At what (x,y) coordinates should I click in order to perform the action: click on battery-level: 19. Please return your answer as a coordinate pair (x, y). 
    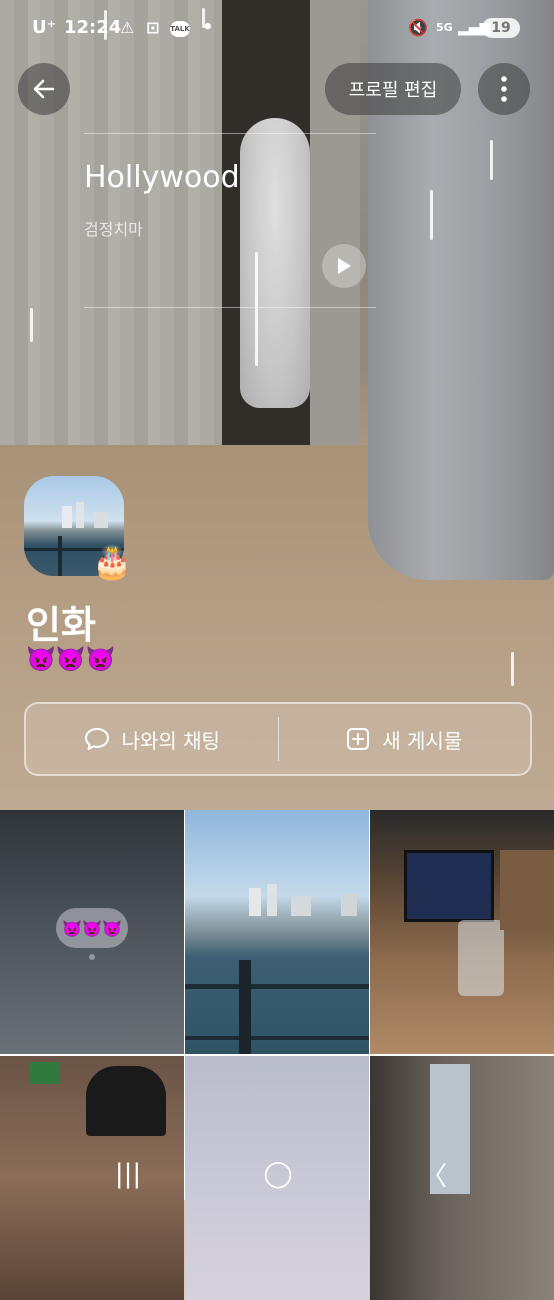
    Looking at the image, I should click on (501, 28).